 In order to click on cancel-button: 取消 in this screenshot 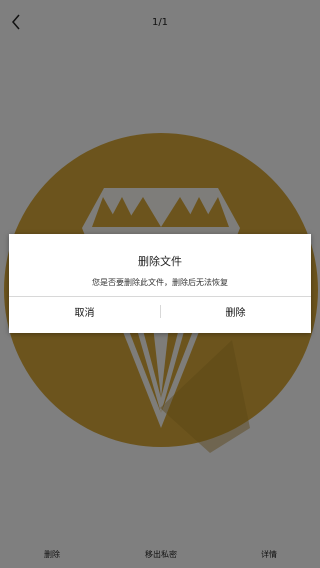, I will do `click(84, 311)`.